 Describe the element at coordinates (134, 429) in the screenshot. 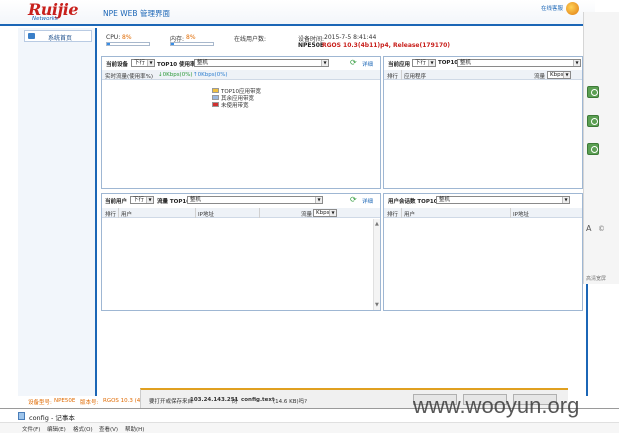

I see `menu-help: 帮助(H)` at that location.